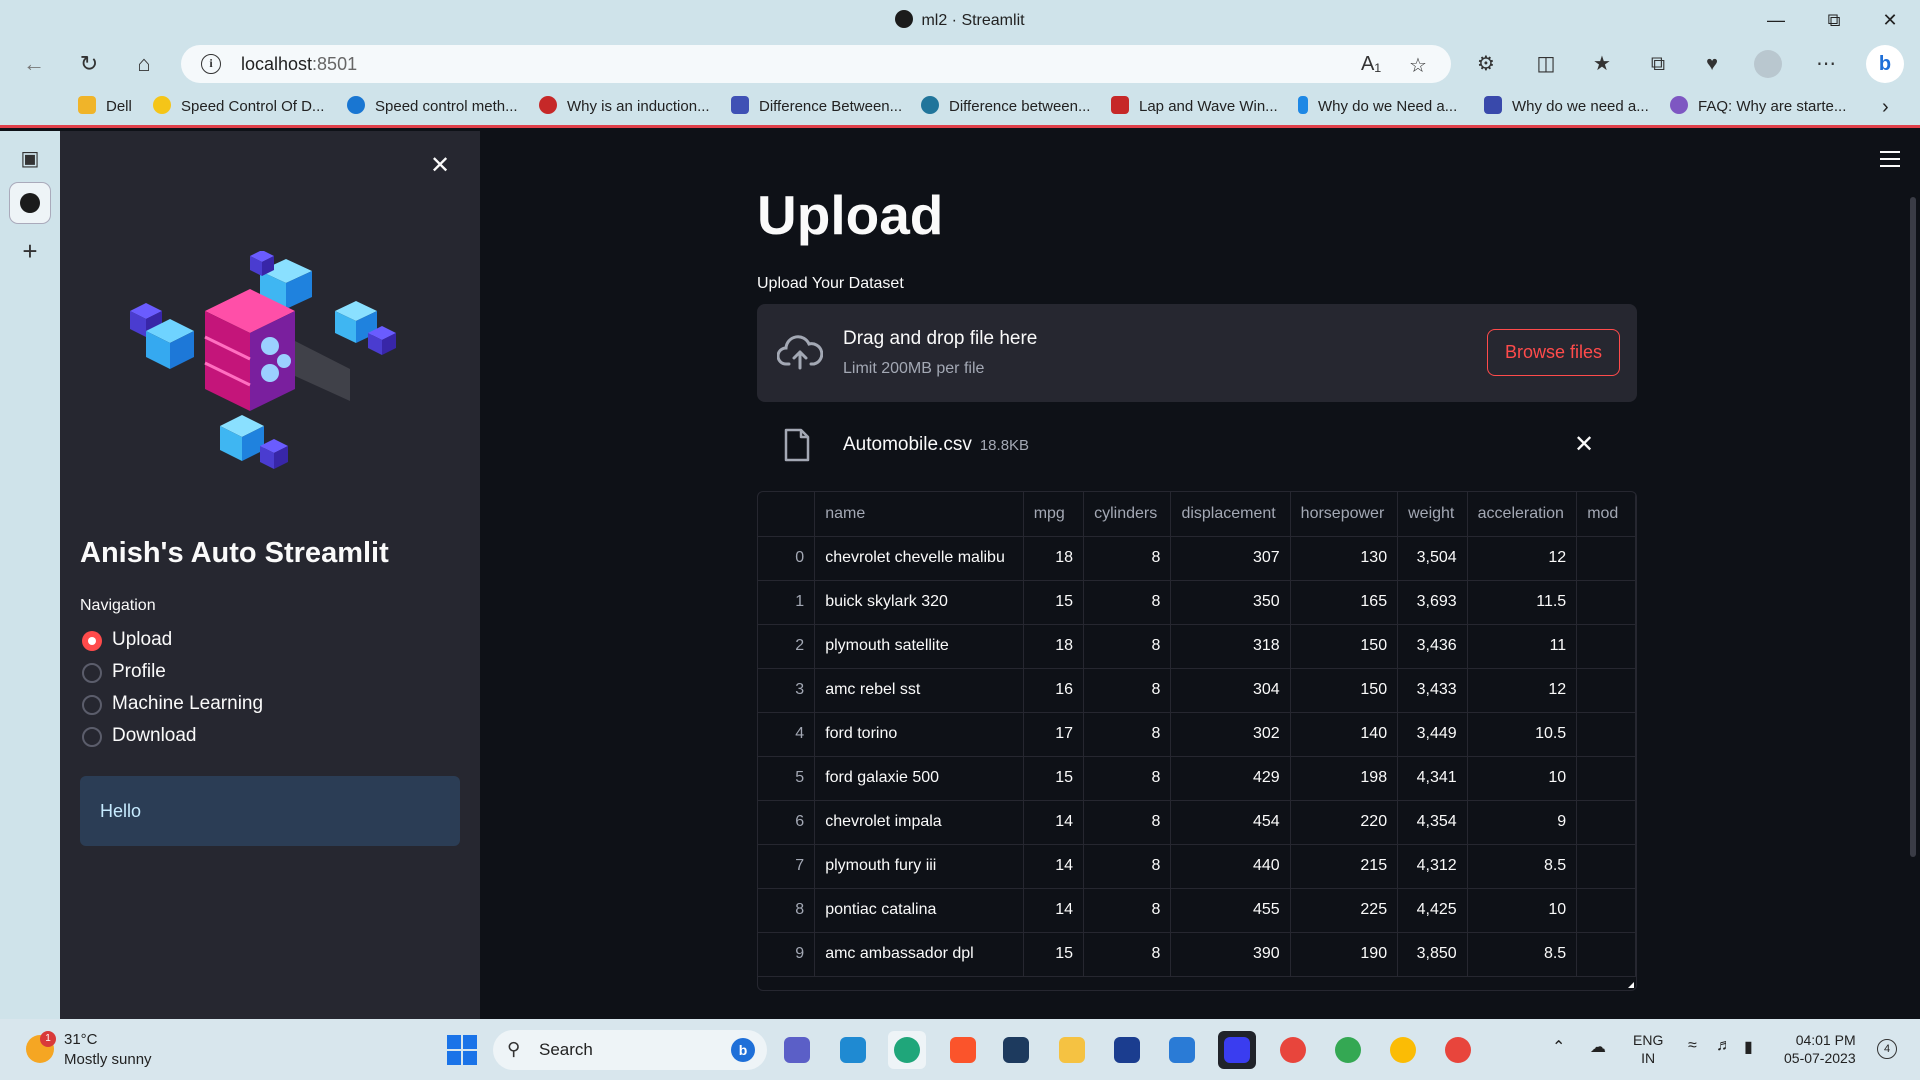 The width and height of the screenshot is (1920, 1080). What do you see at coordinates (1230, 778) in the screenshot?
I see `table-cell: 429` at bounding box center [1230, 778].